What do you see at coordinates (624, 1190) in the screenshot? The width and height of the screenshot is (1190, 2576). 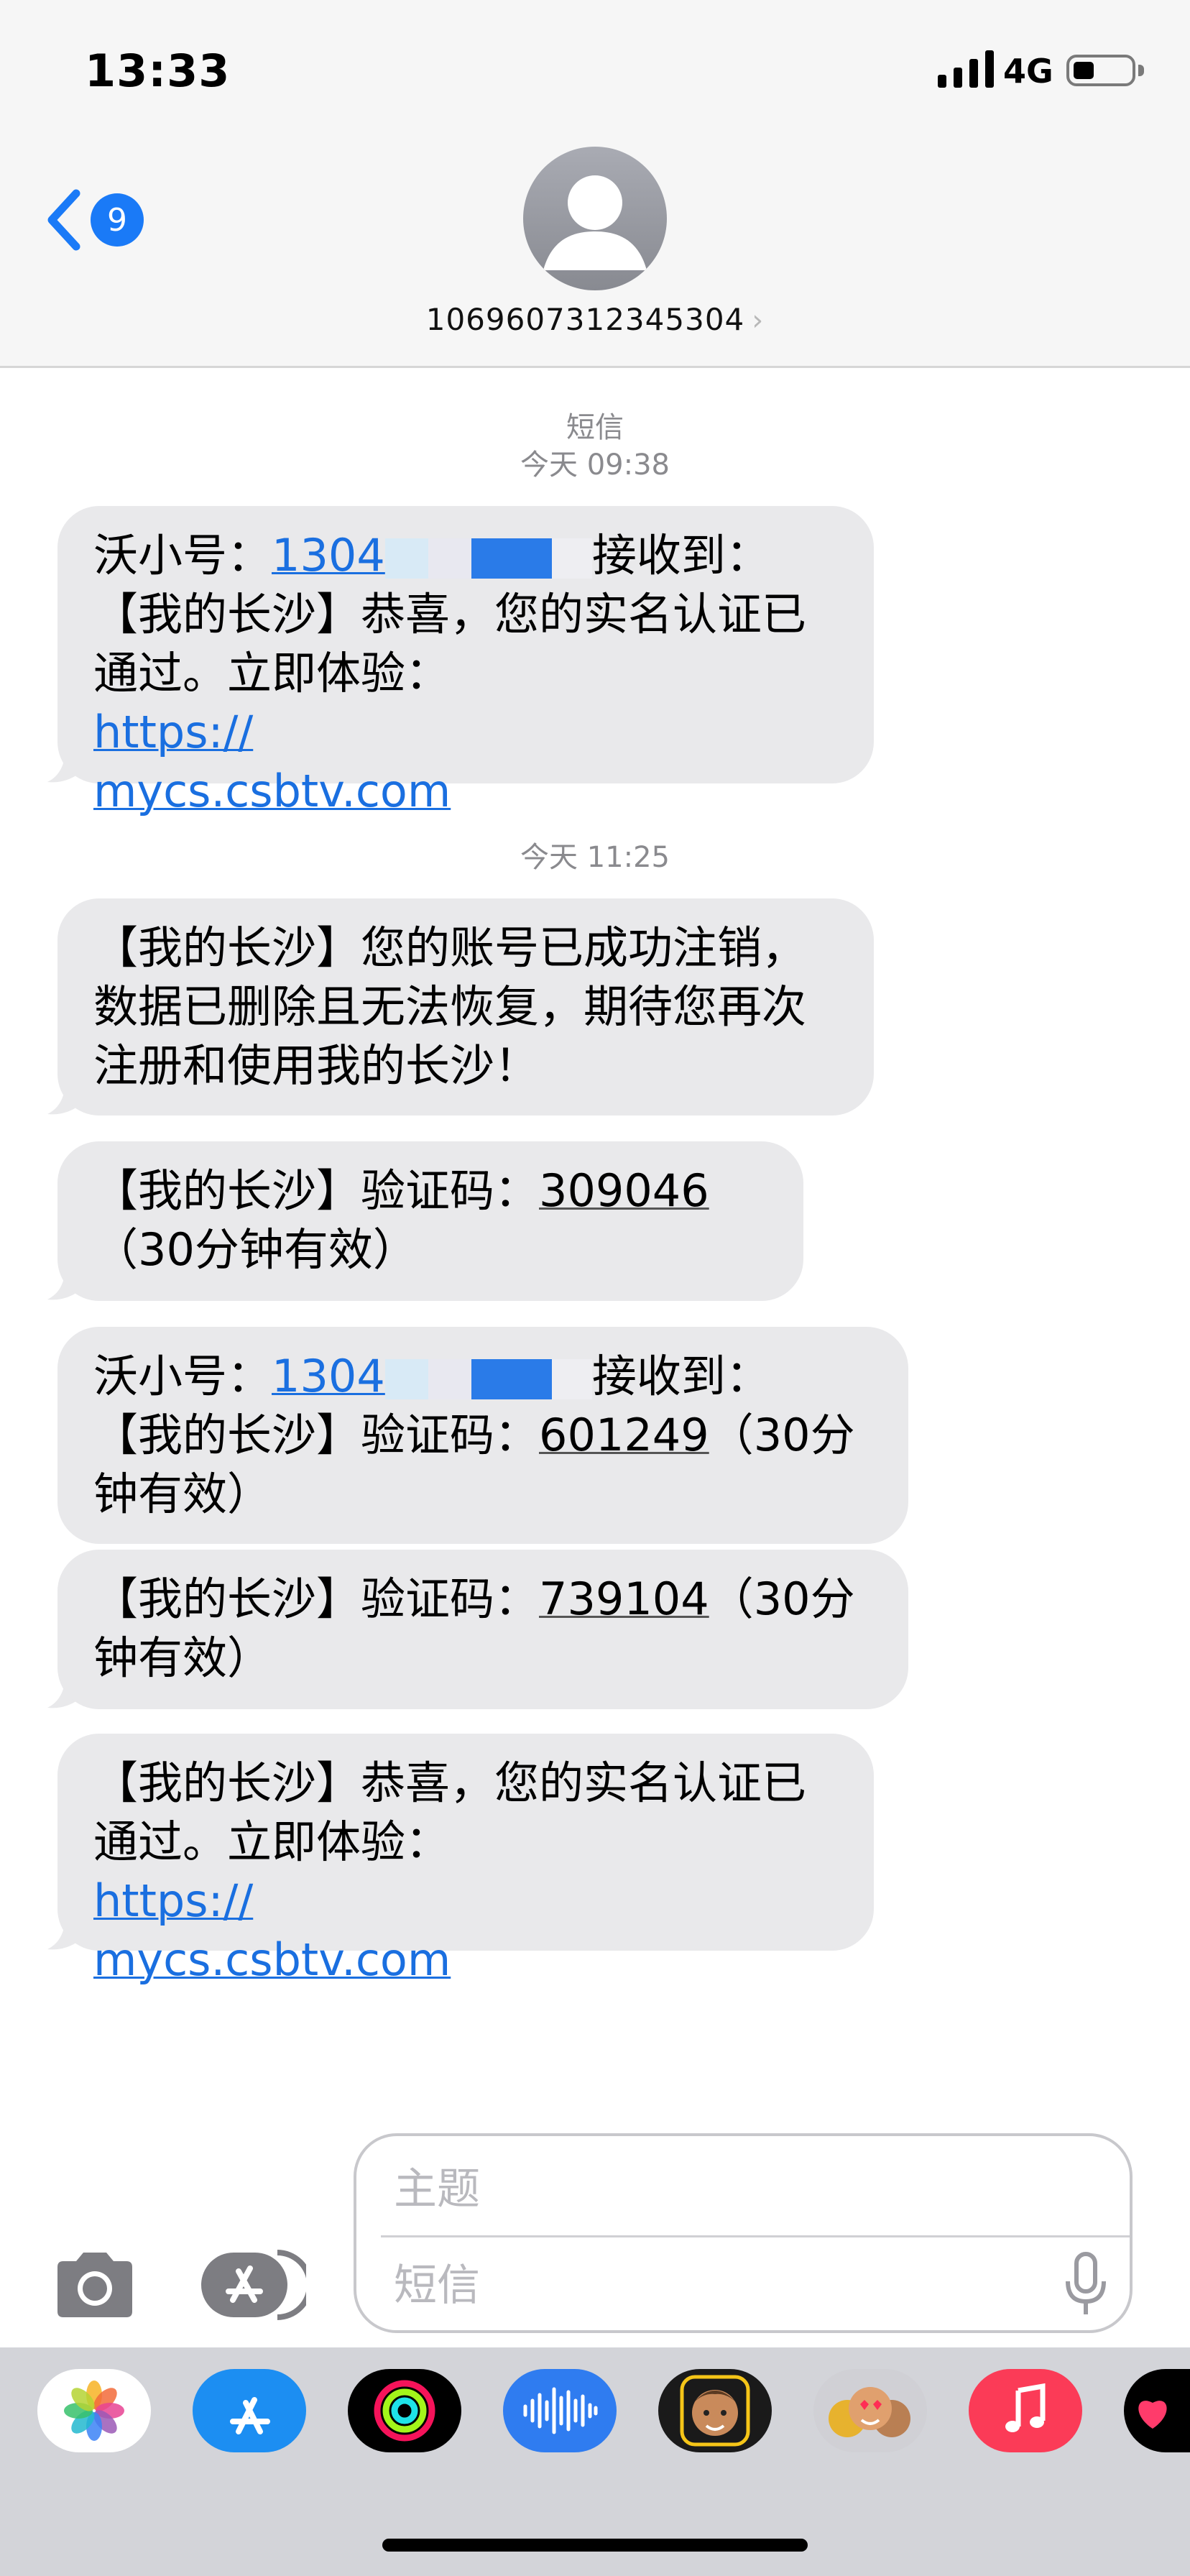 I see `verification-code: 309046` at bounding box center [624, 1190].